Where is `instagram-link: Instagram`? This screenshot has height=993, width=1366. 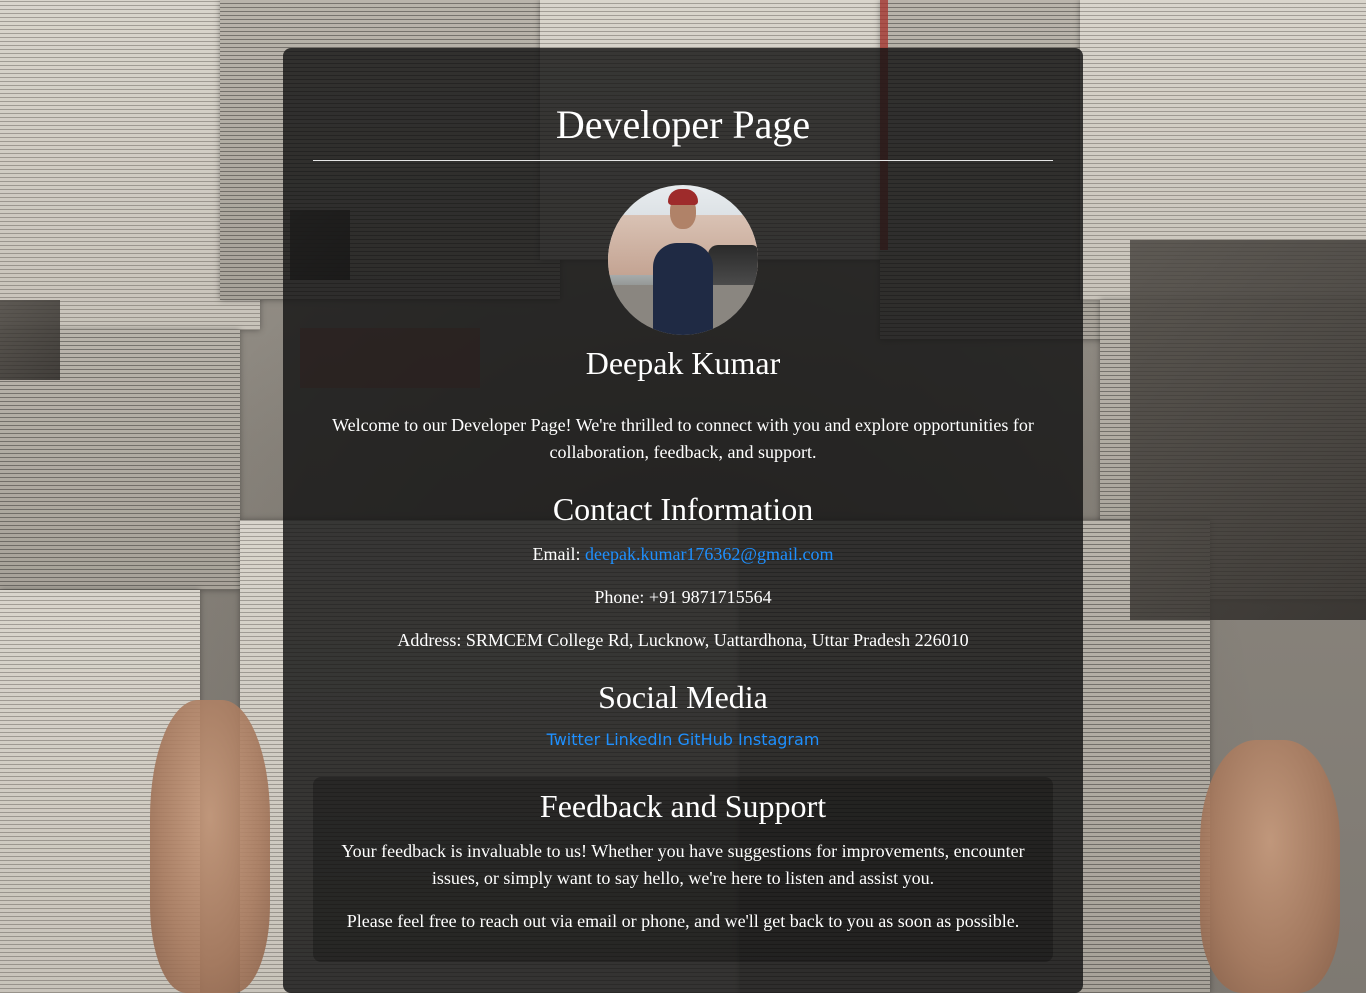
instagram-link: Instagram is located at coordinates (778, 739).